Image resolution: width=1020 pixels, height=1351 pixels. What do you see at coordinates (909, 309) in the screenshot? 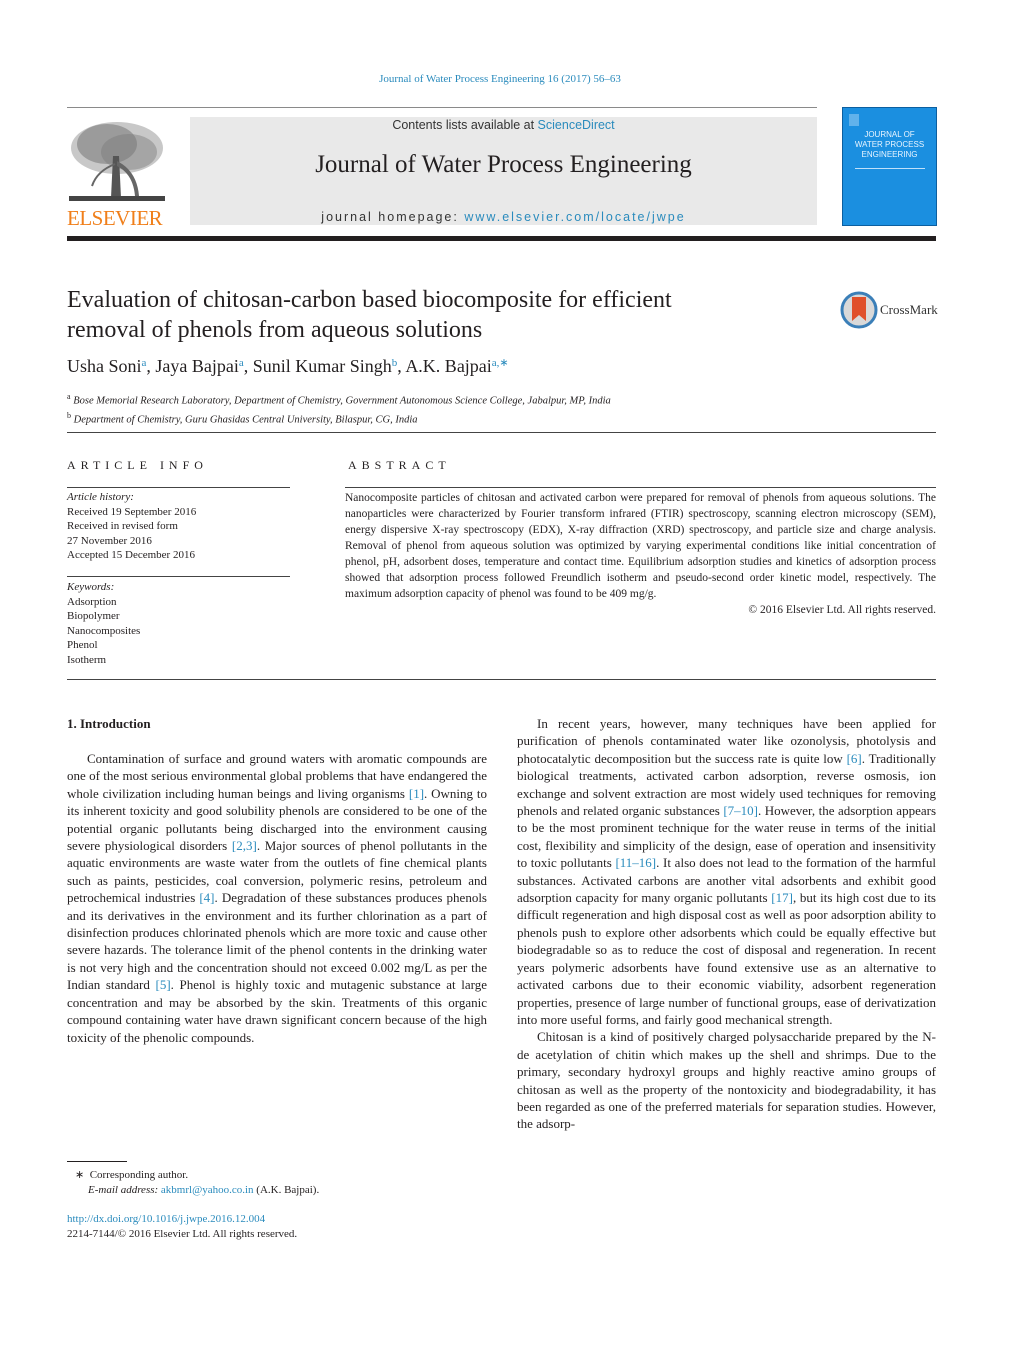
I see `crossmark-label: CrossMark` at bounding box center [909, 309].